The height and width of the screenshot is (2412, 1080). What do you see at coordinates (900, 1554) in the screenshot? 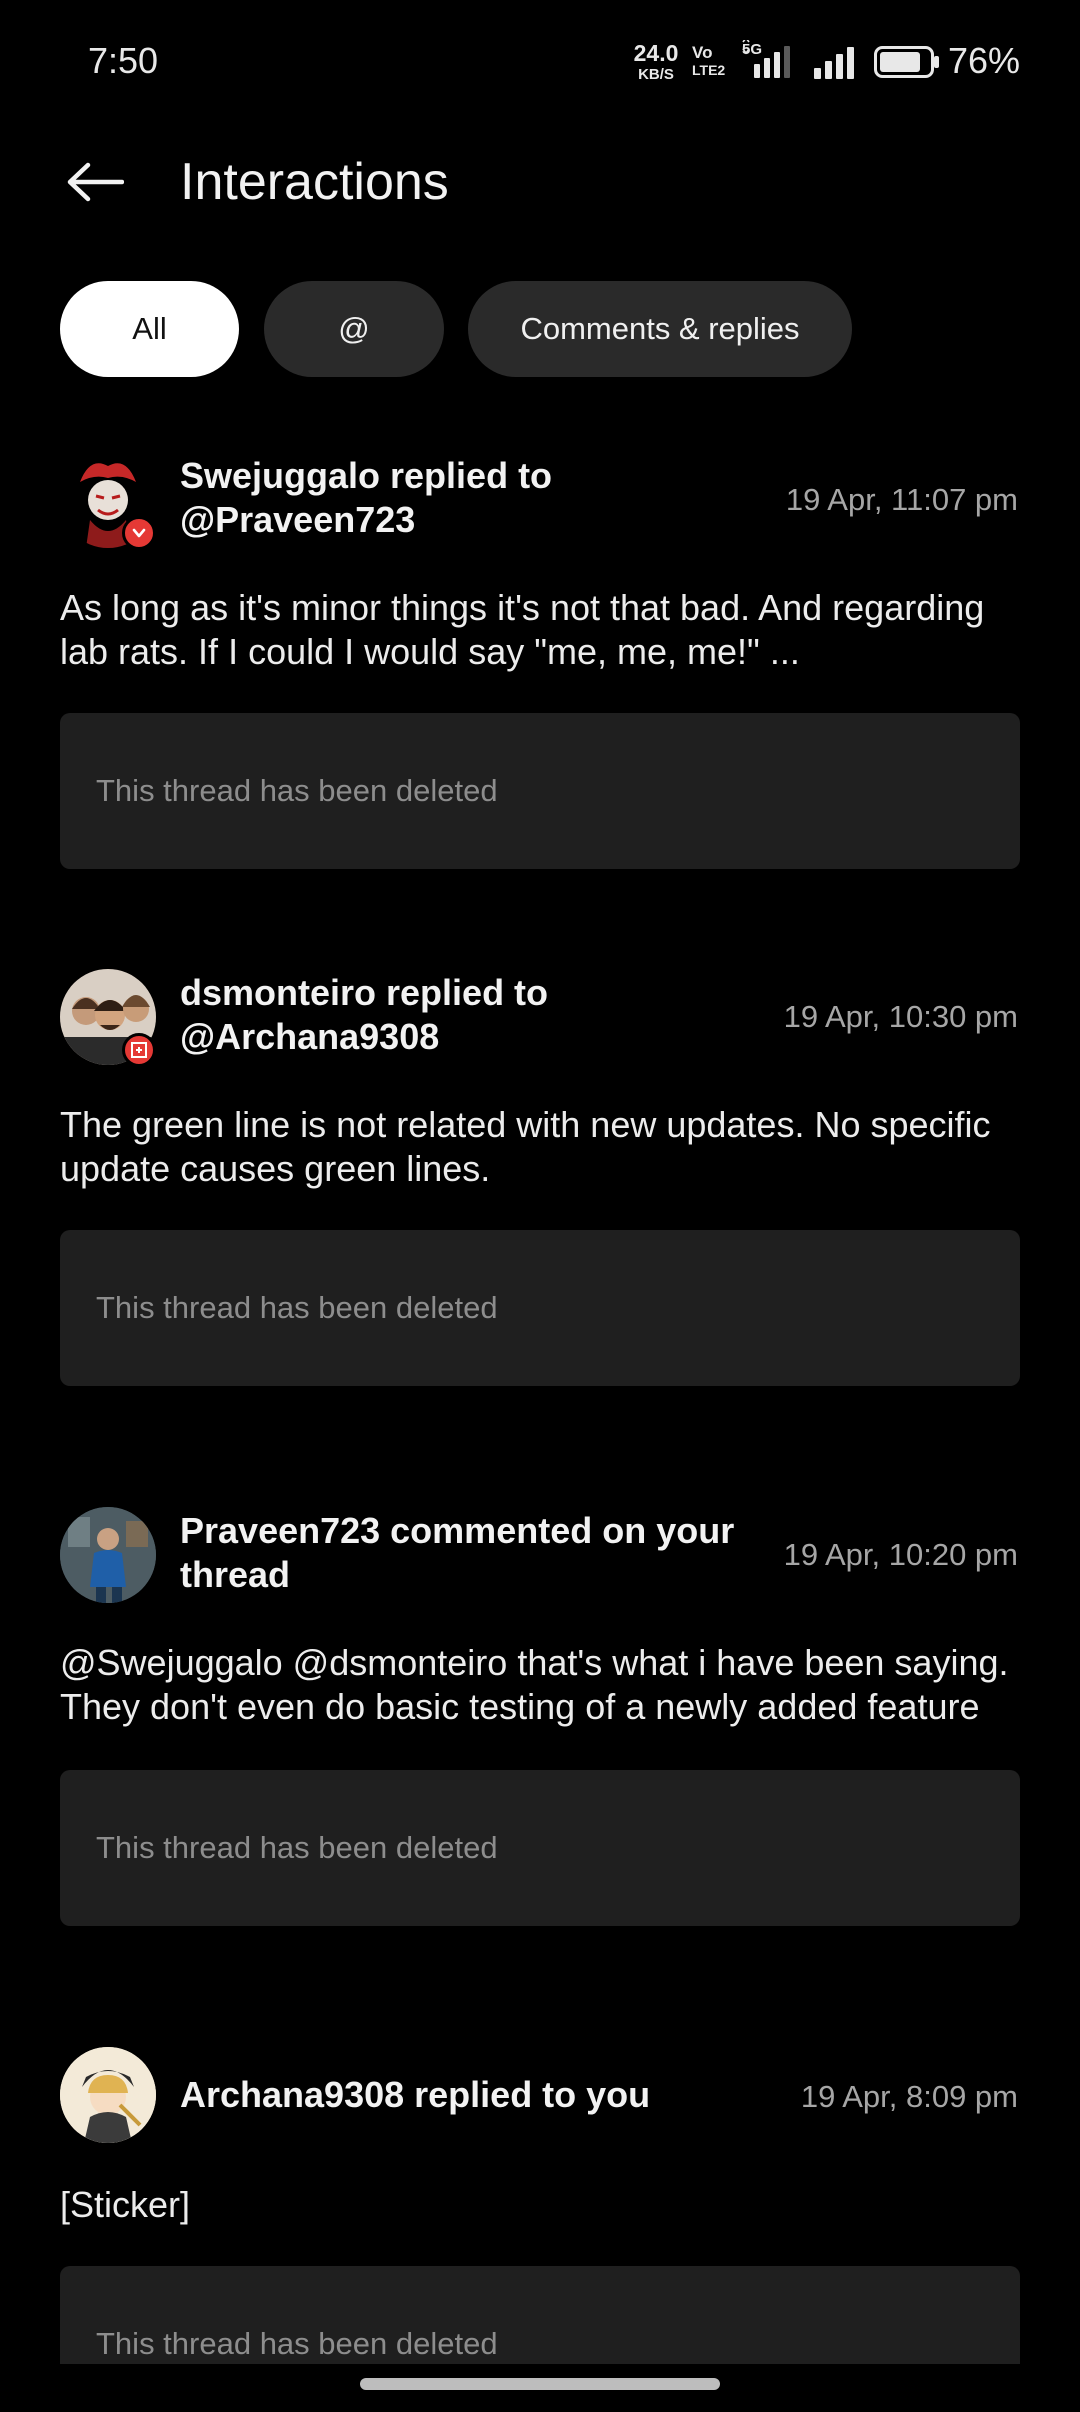
I see `item-timestamp: 19 Apr, 10:20 pm` at bounding box center [900, 1554].